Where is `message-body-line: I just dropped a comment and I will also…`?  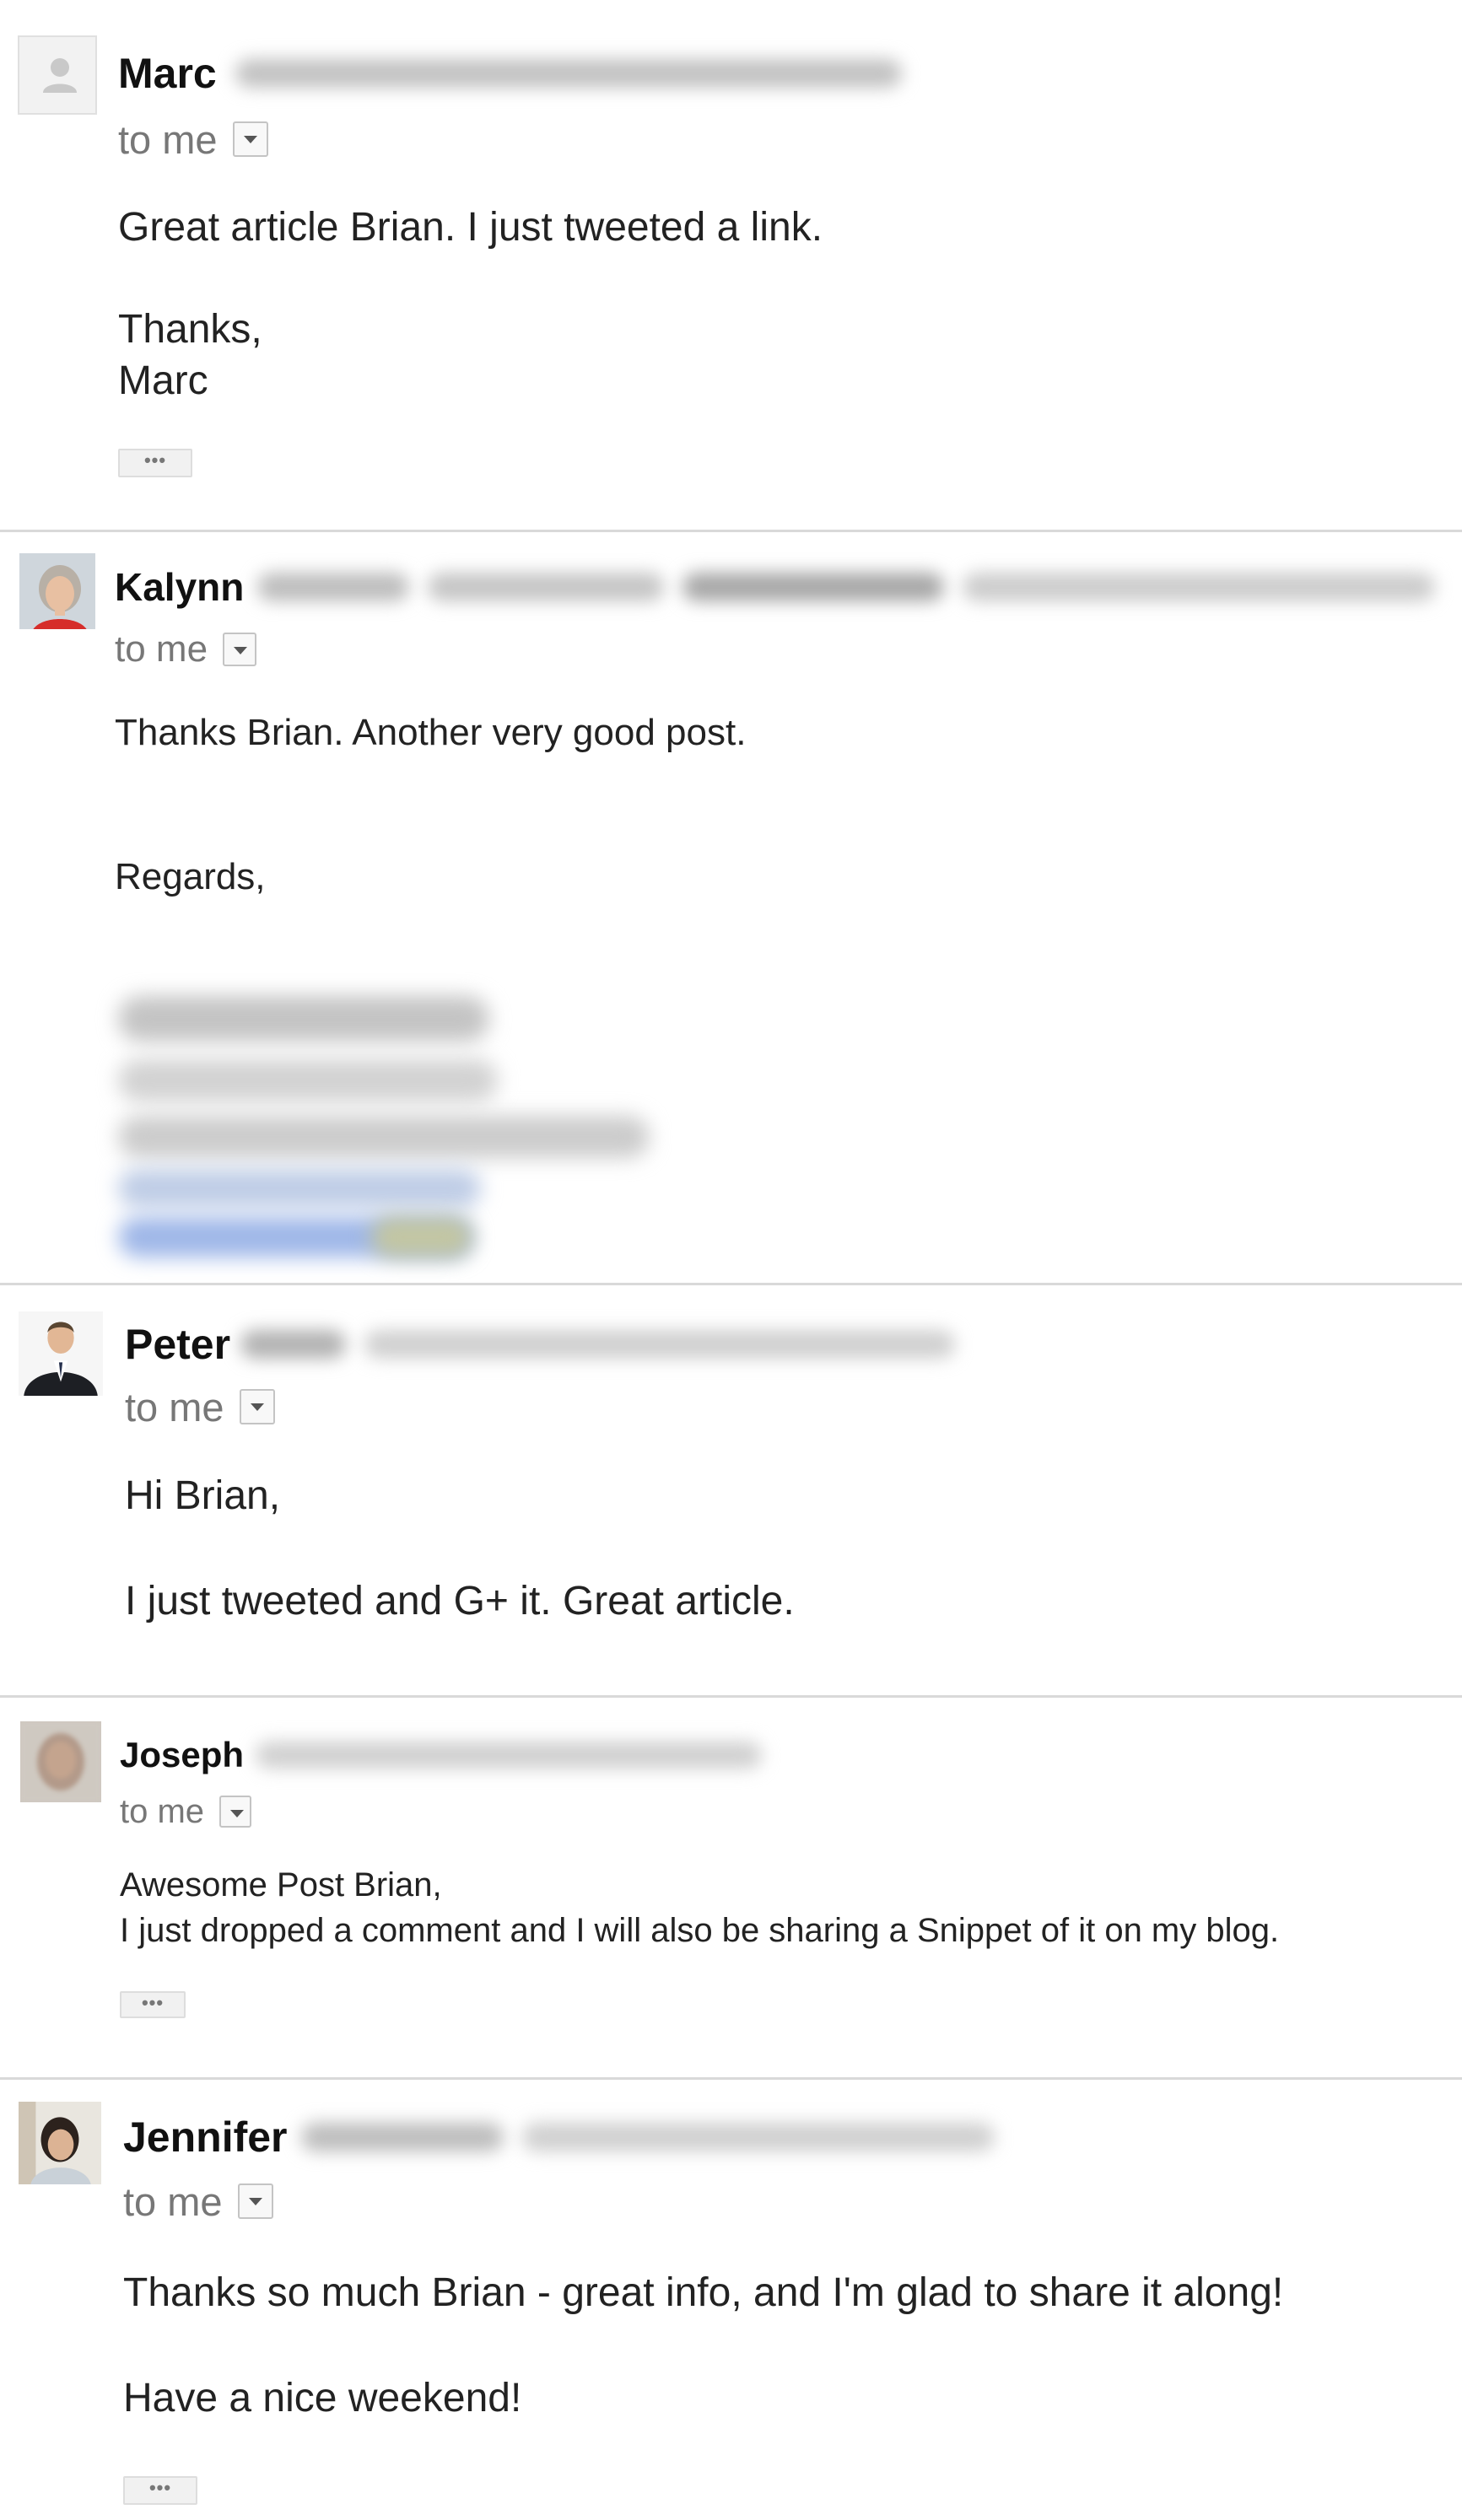
message-body-line: I just dropped a comment and I will also… is located at coordinates (700, 1931).